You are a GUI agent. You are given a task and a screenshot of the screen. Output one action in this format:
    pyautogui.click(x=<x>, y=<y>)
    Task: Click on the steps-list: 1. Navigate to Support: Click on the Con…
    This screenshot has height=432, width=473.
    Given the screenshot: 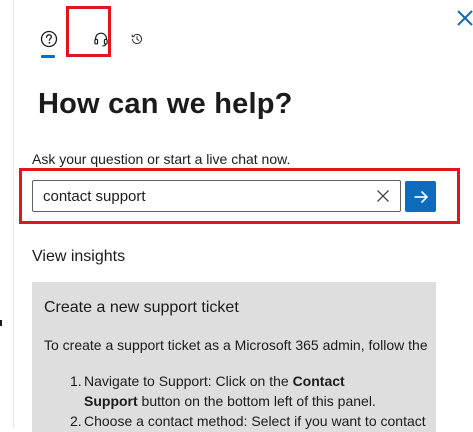 What is the action you would take?
    pyautogui.click(x=238, y=401)
    